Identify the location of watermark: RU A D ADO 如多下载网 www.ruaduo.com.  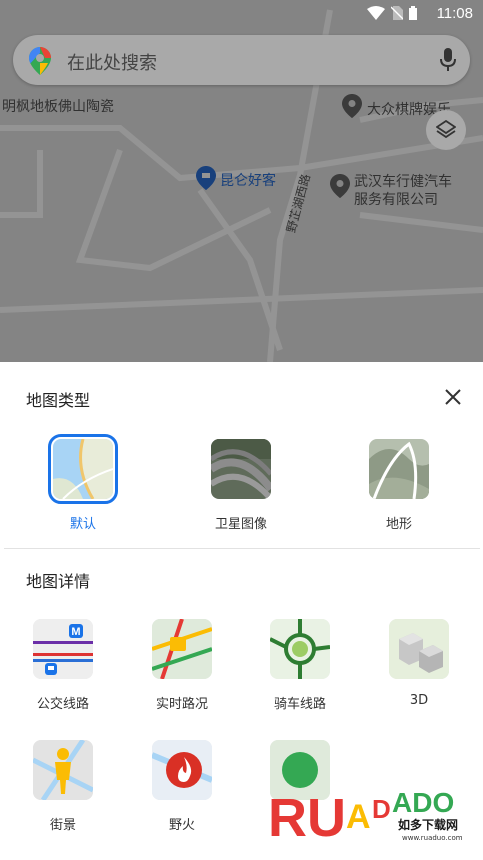
(371, 814).